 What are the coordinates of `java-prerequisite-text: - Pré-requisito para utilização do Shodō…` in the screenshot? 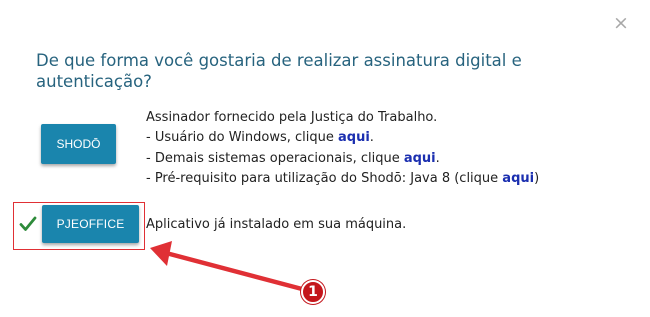 It's located at (324, 178).